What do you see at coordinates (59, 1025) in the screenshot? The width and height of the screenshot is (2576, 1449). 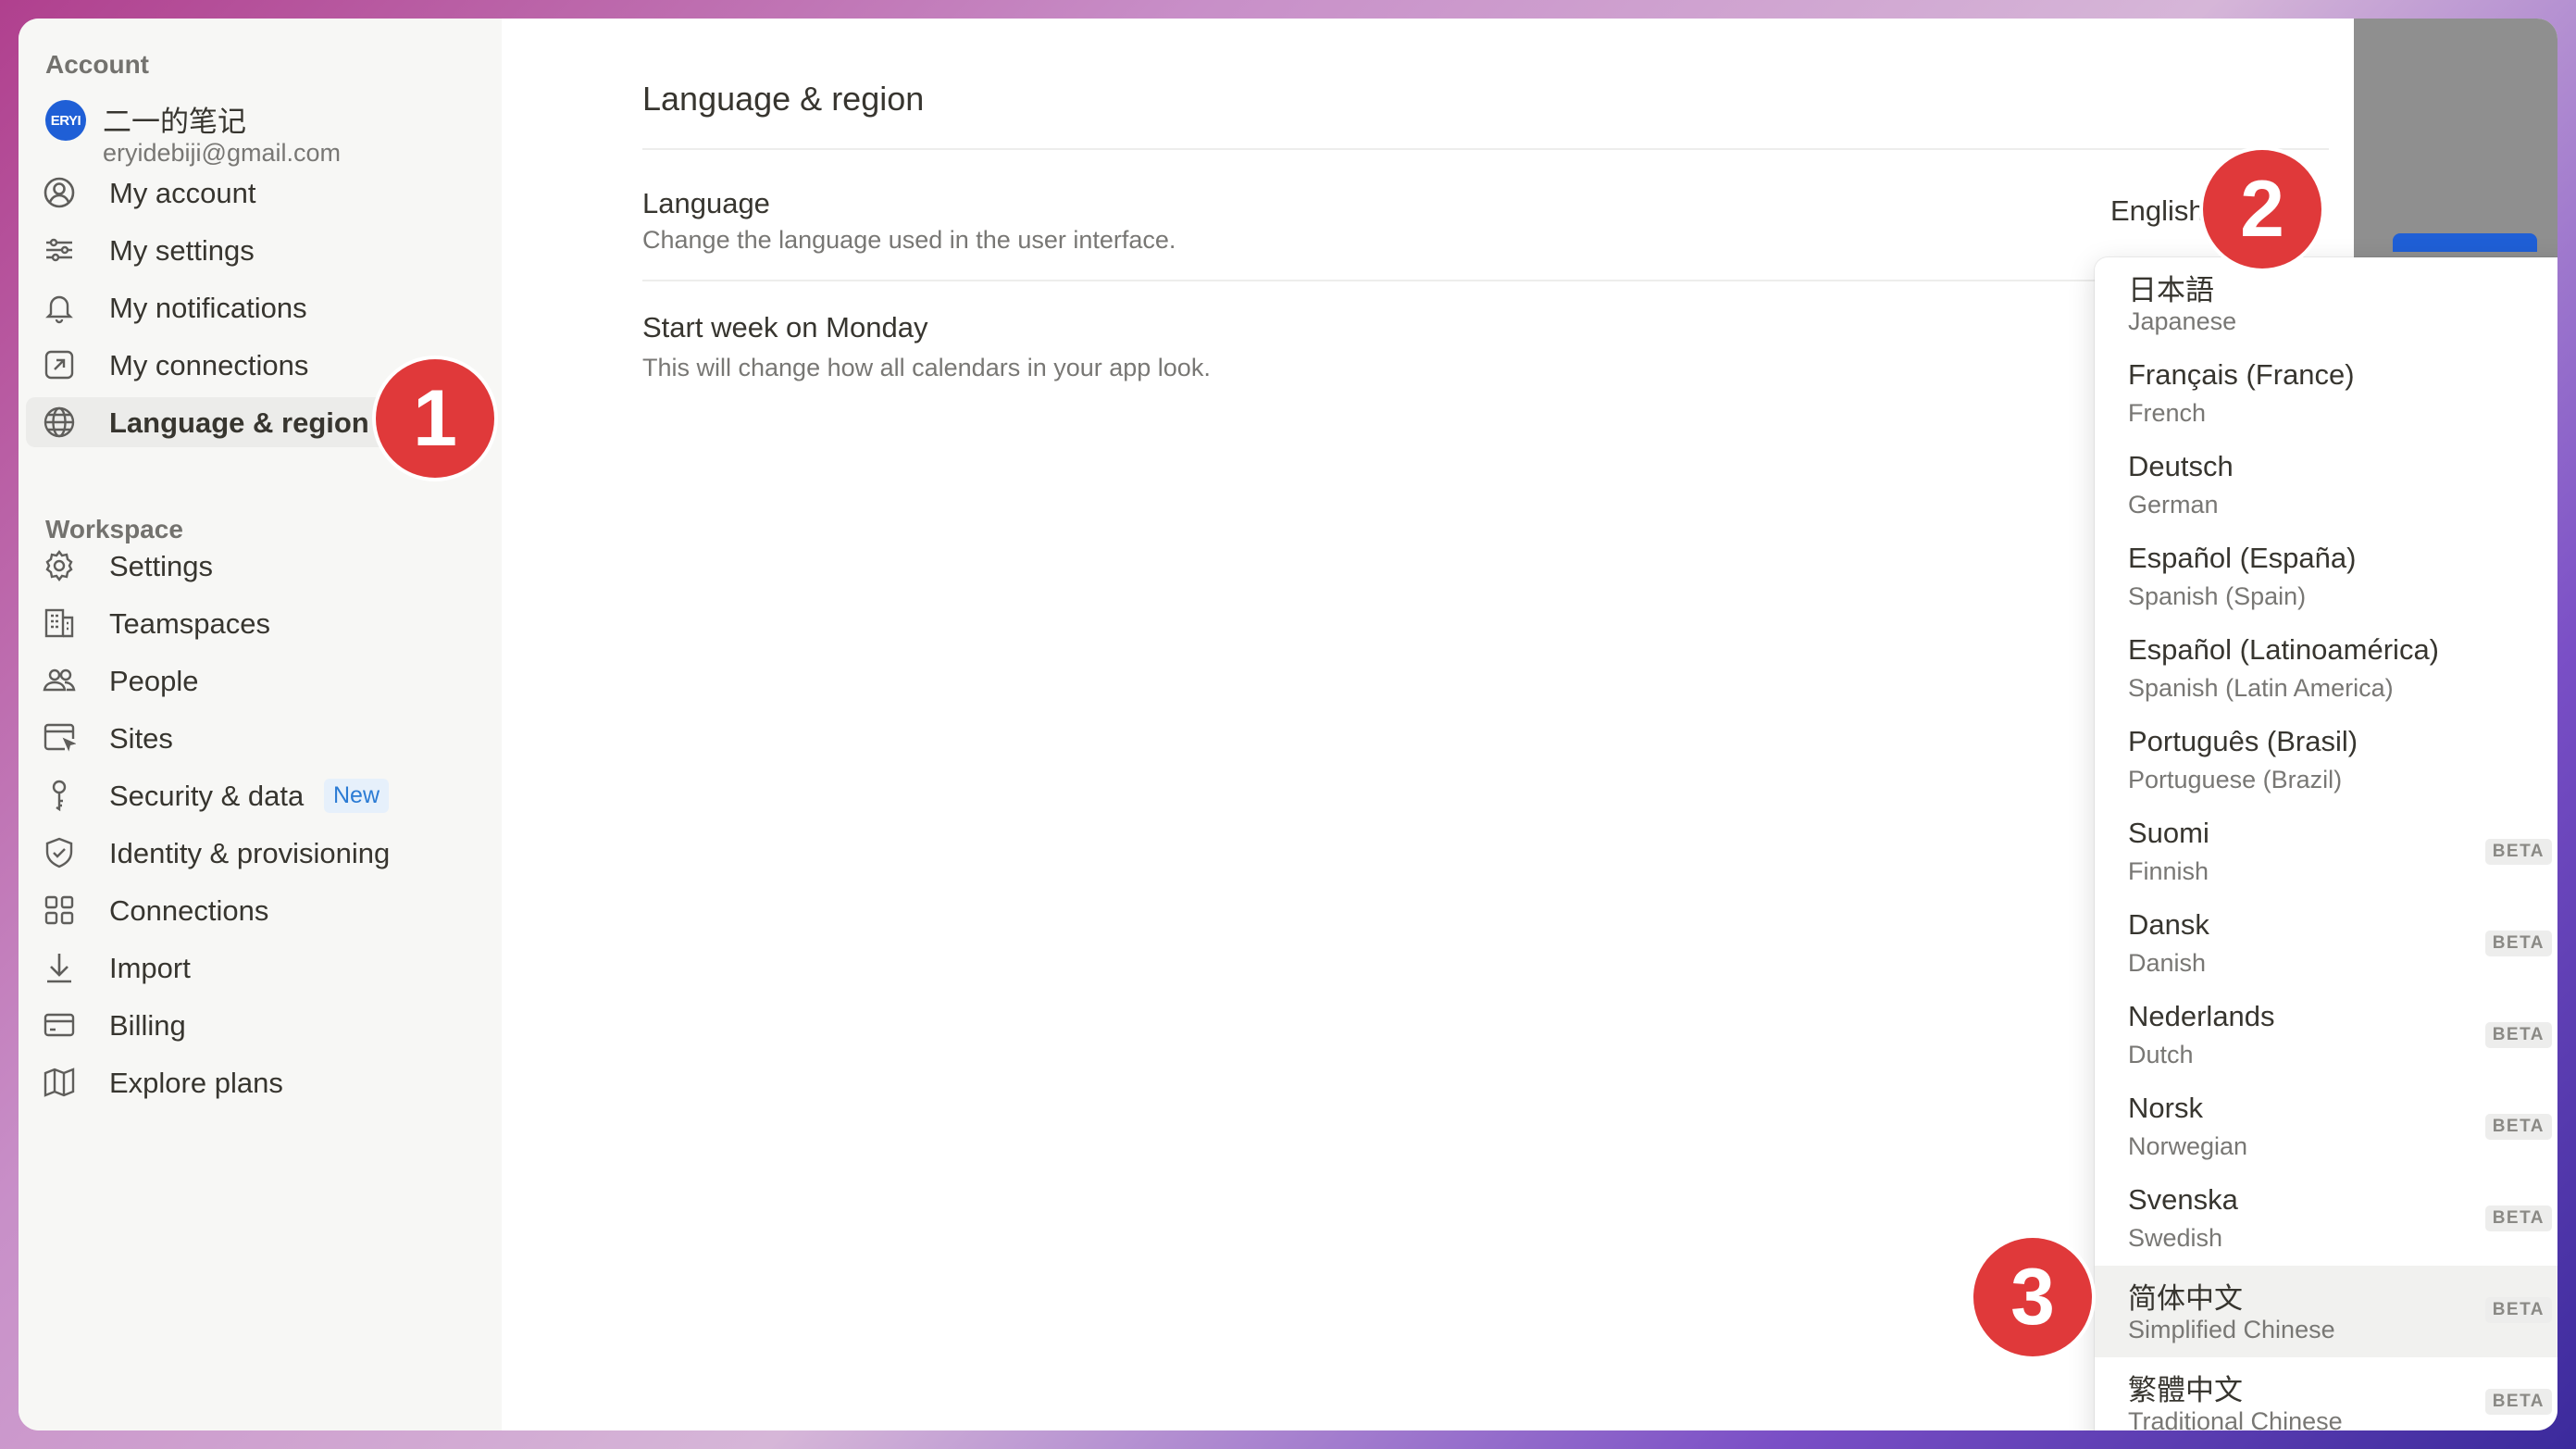 I see `credit-card-icon` at bounding box center [59, 1025].